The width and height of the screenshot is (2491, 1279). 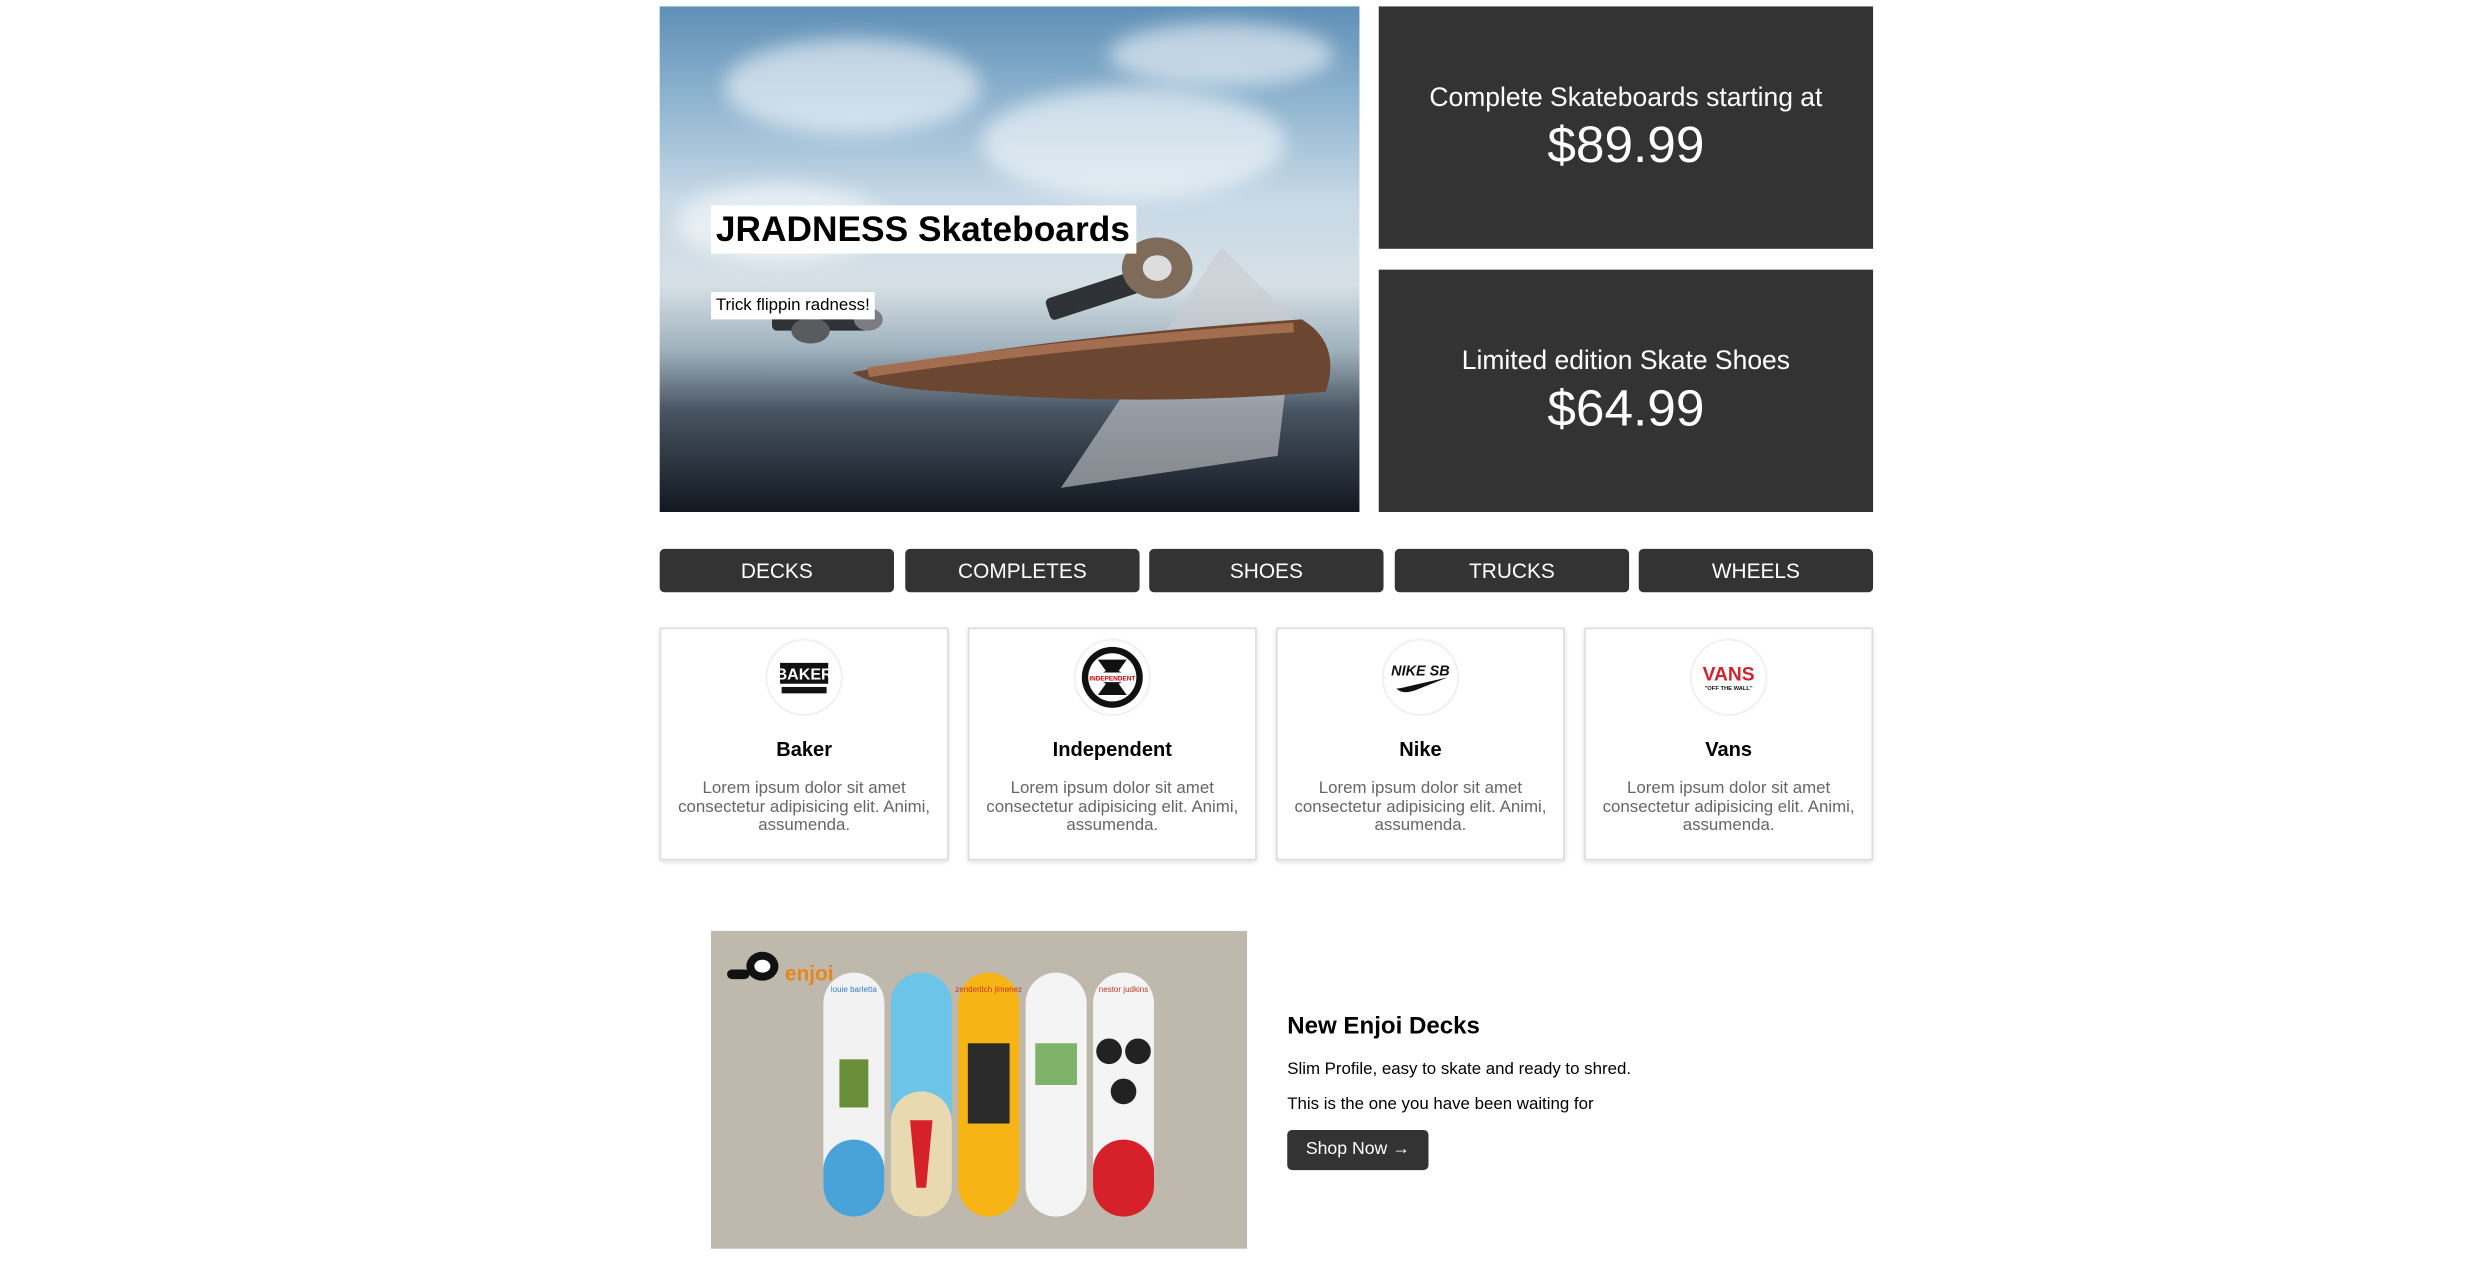 What do you see at coordinates (1756, 570) in the screenshot?
I see `nav-wheels-button: WHEELS` at bounding box center [1756, 570].